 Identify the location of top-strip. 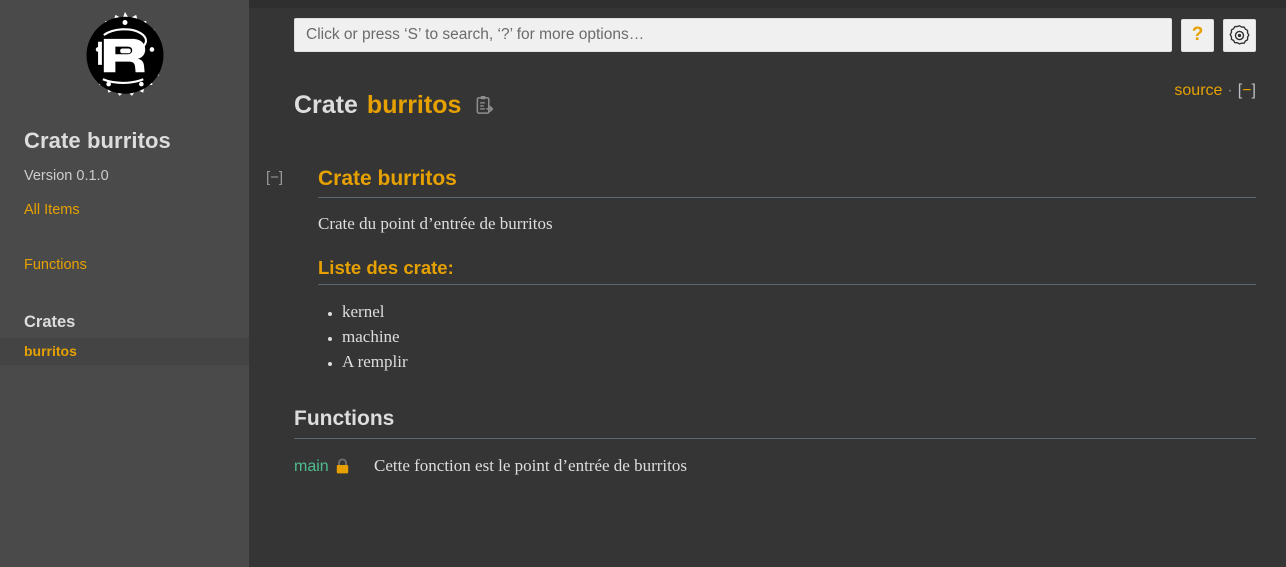
(767, 4).